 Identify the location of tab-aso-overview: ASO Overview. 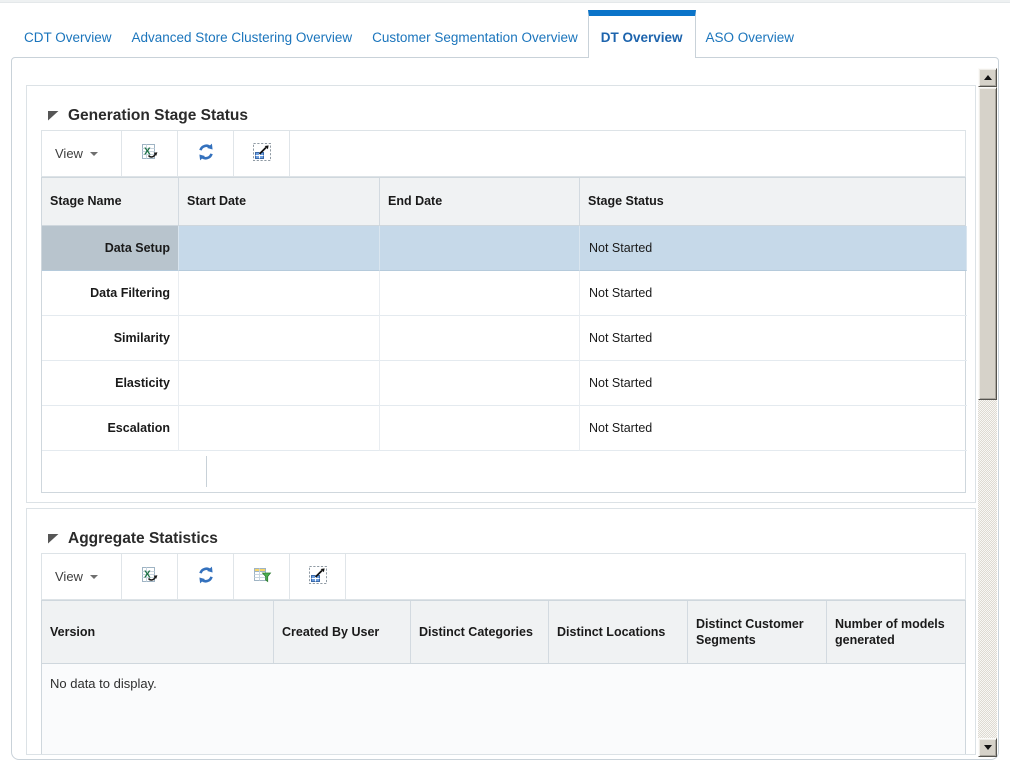
(750, 33).